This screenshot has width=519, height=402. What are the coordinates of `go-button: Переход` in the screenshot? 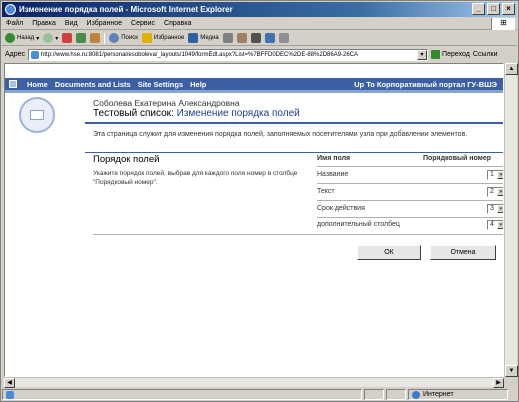 It's located at (450, 54).